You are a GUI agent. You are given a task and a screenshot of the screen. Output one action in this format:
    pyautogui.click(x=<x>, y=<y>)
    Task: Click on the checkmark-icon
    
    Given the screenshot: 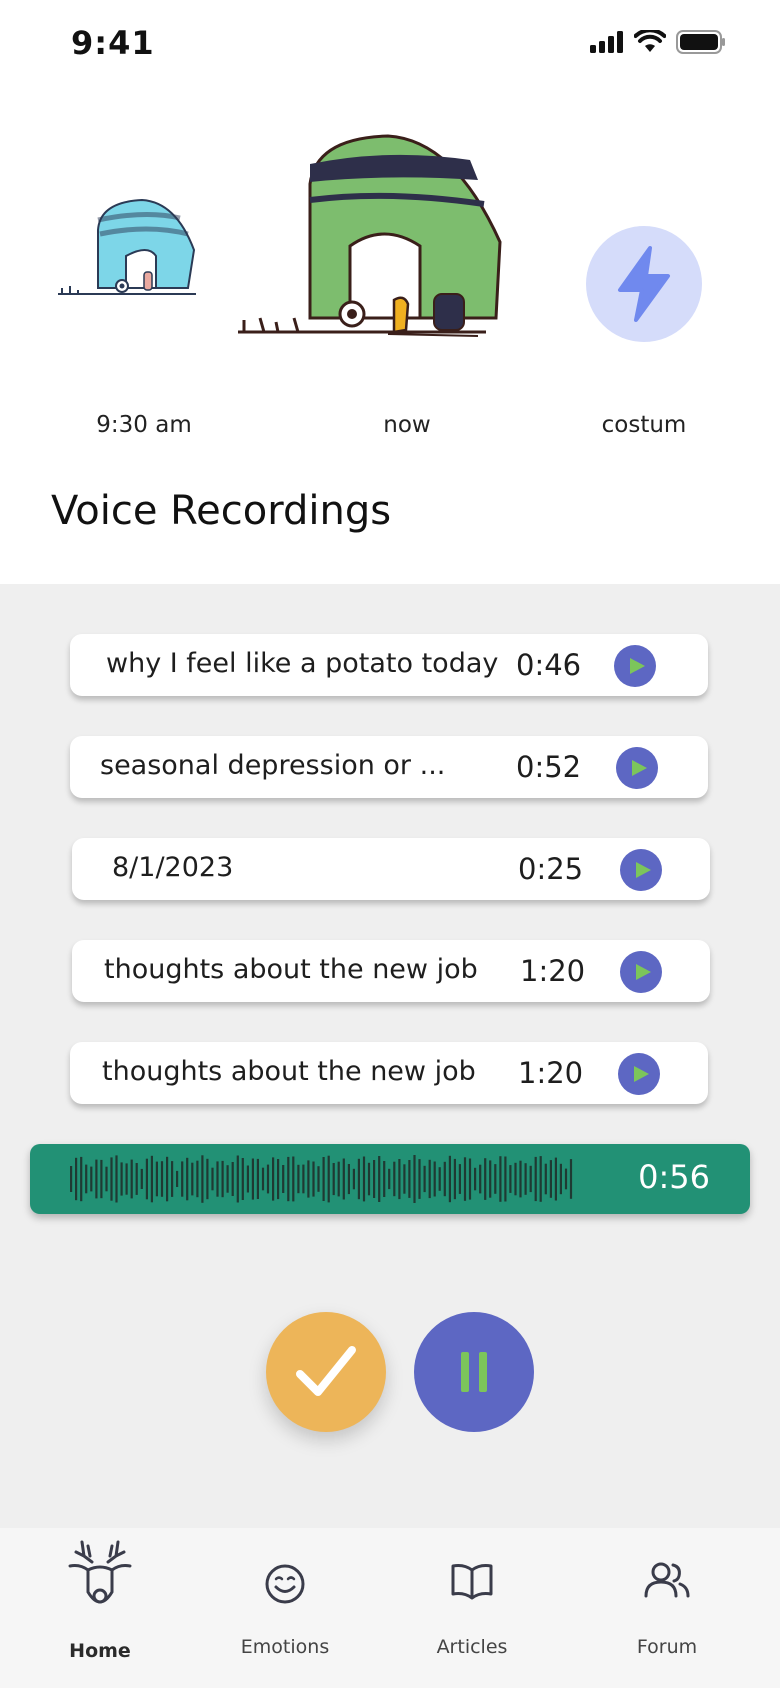 What is the action you would take?
    pyautogui.click(x=326, y=1371)
    